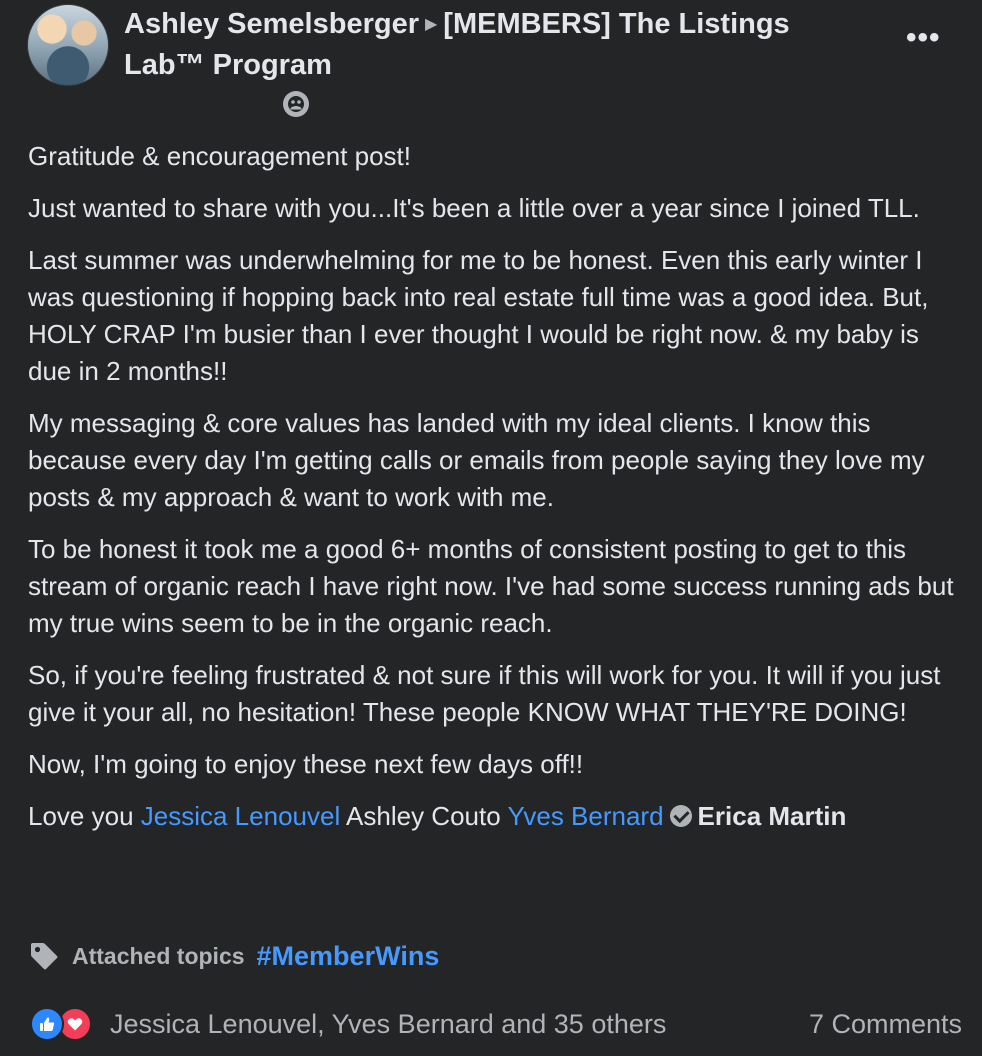 The image size is (982, 1056). I want to click on mention-link: Yves Bernard, so click(585, 816).